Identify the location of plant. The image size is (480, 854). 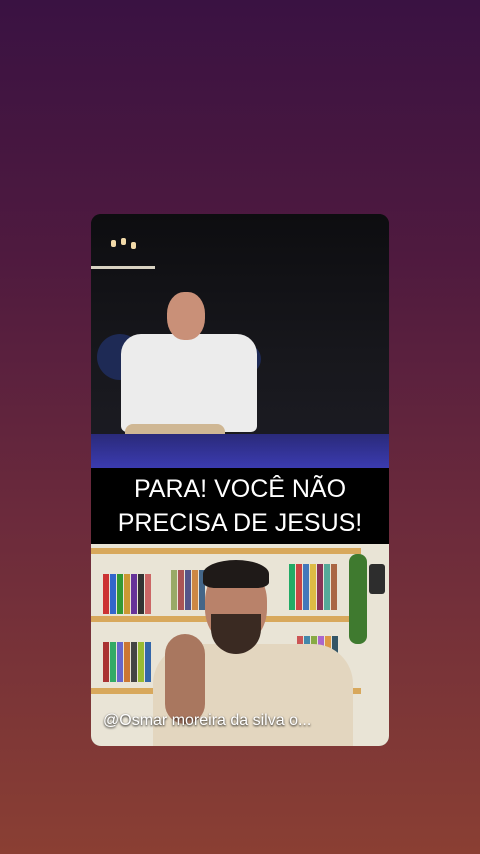
(358, 599).